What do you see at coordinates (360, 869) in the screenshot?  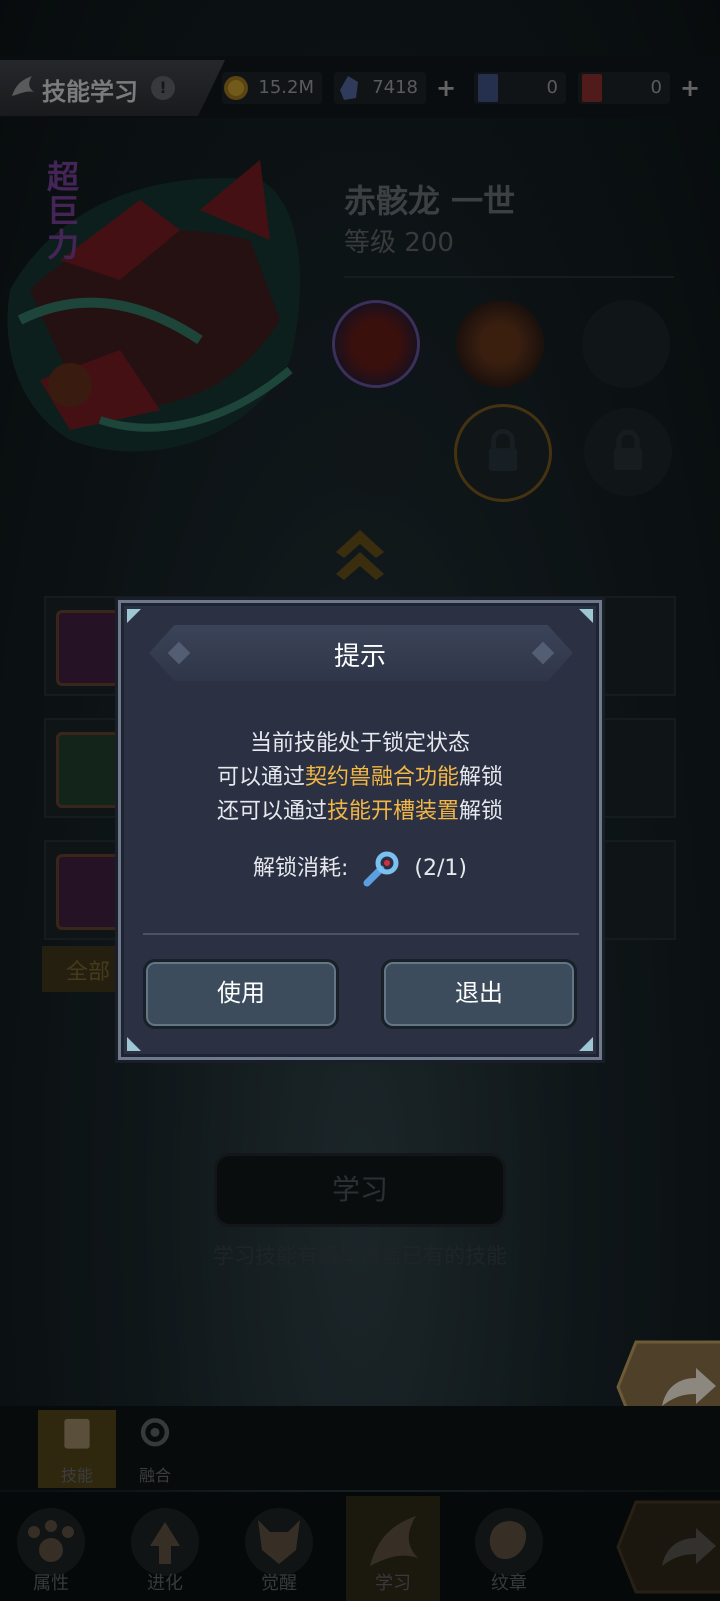 I see `unlock-cost: 解锁消耗: (2/1)` at bounding box center [360, 869].